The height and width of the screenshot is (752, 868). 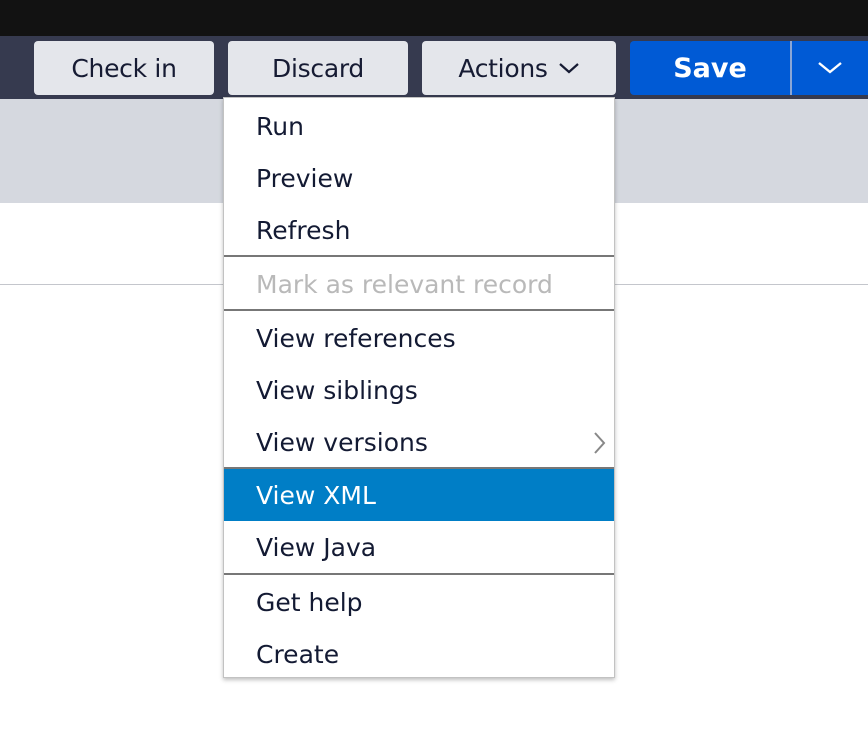 What do you see at coordinates (309, 602) in the screenshot?
I see `menu-item-label: Get help` at bounding box center [309, 602].